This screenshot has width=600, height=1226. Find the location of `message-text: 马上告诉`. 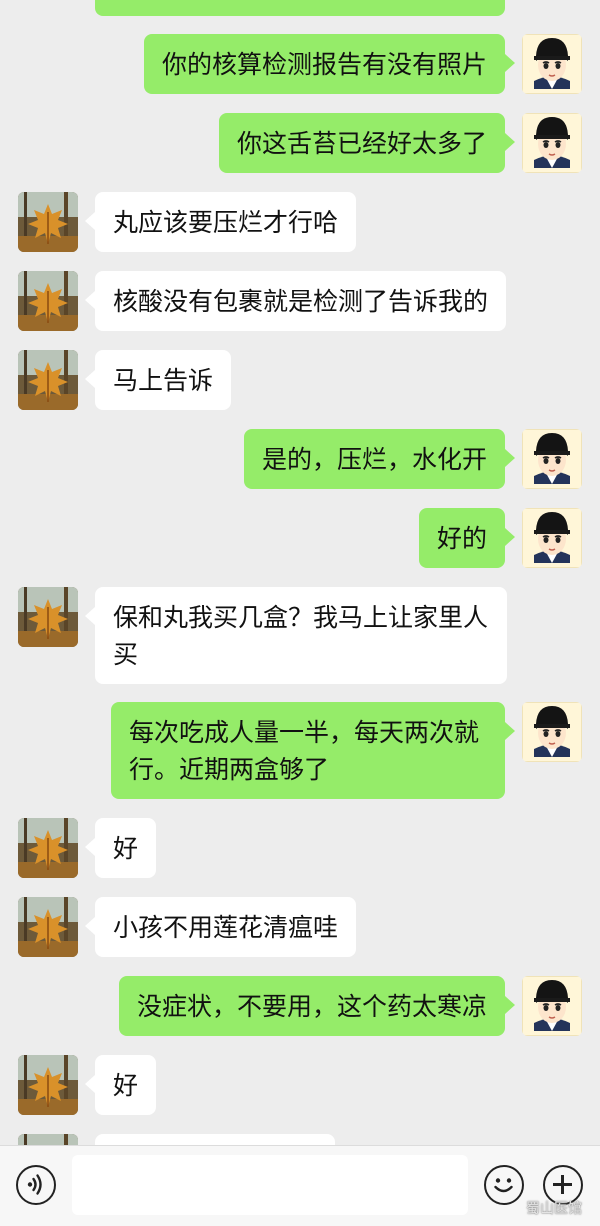

message-text: 马上告诉 is located at coordinates (163, 380).